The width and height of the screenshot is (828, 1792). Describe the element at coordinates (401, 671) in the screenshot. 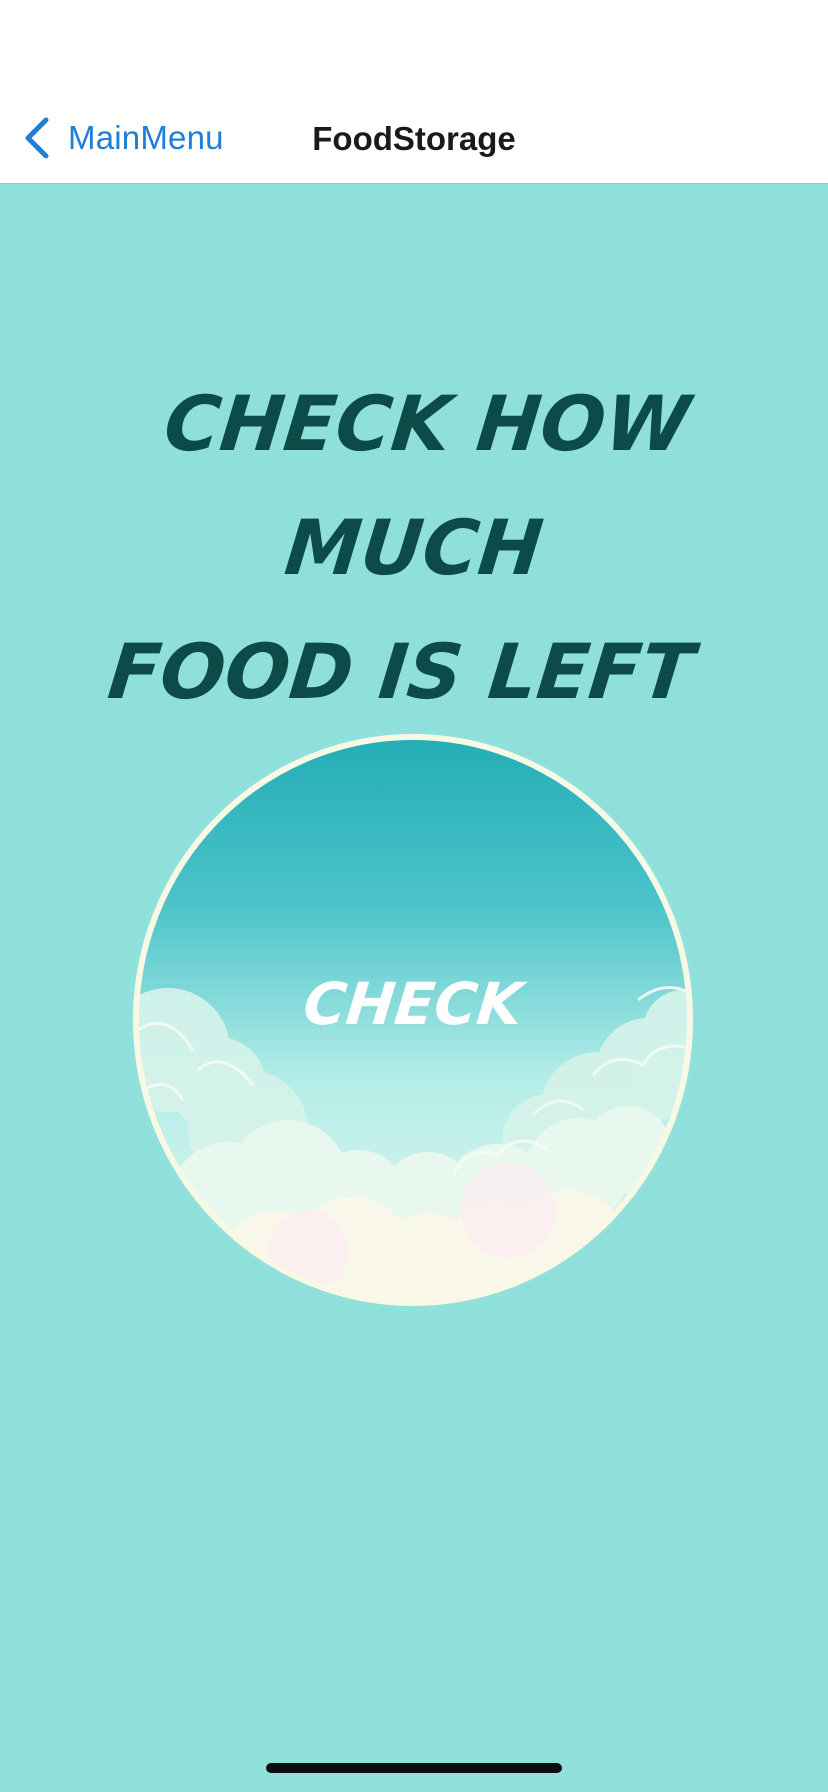

I see `headline-line-2: FOOD IS LEFT` at that location.